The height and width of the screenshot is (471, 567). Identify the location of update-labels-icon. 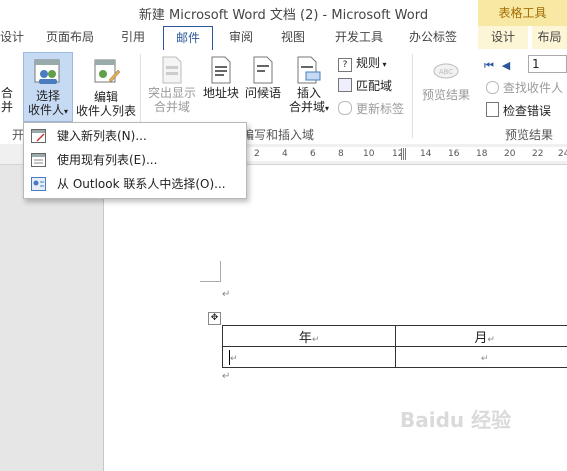
(345, 108).